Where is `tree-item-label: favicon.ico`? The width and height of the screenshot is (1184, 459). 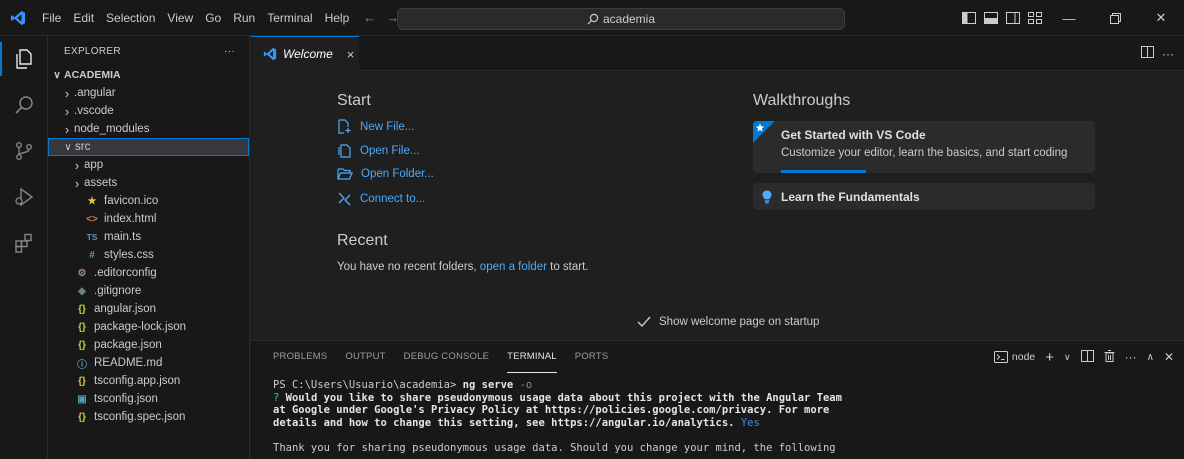 tree-item-label: favicon.ico is located at coordinates (131, 201).